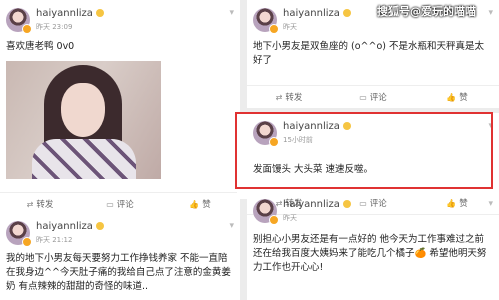 The width and height of the screenshot is (499, 300). What do you see at coordinates (40, 46) in the screenshot?
I see `post-text: 喜欢唐老鸭 0v0` at bounding box center [40, 46].